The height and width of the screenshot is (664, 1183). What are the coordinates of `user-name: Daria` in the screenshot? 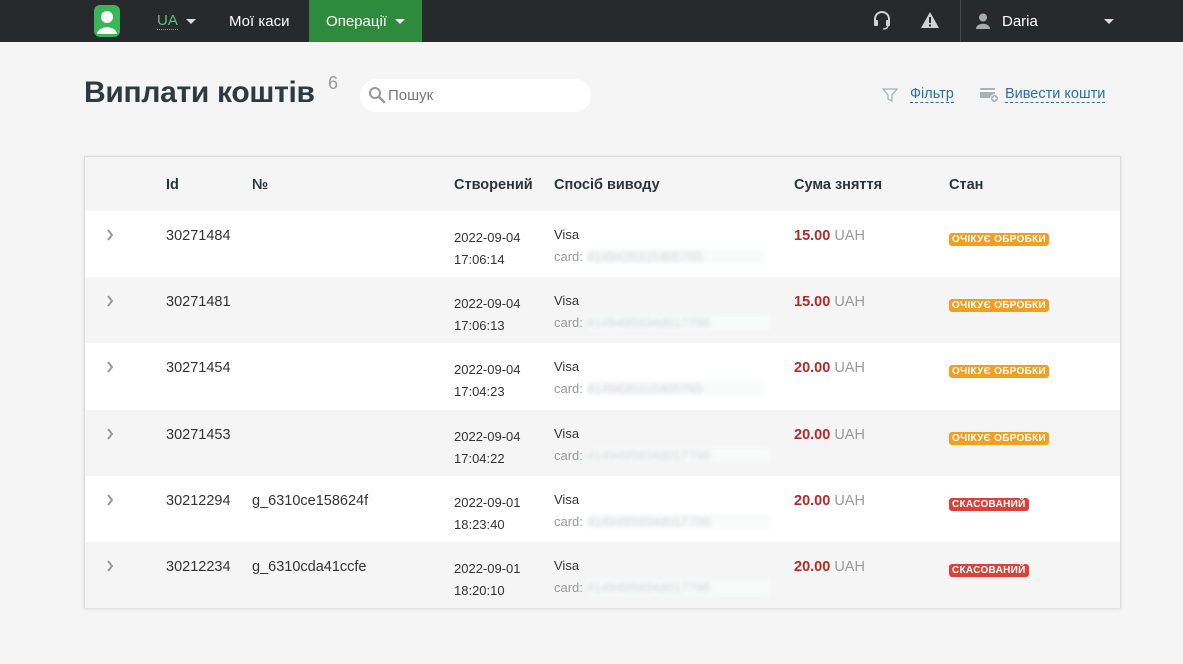 It's located at (1020, 21).